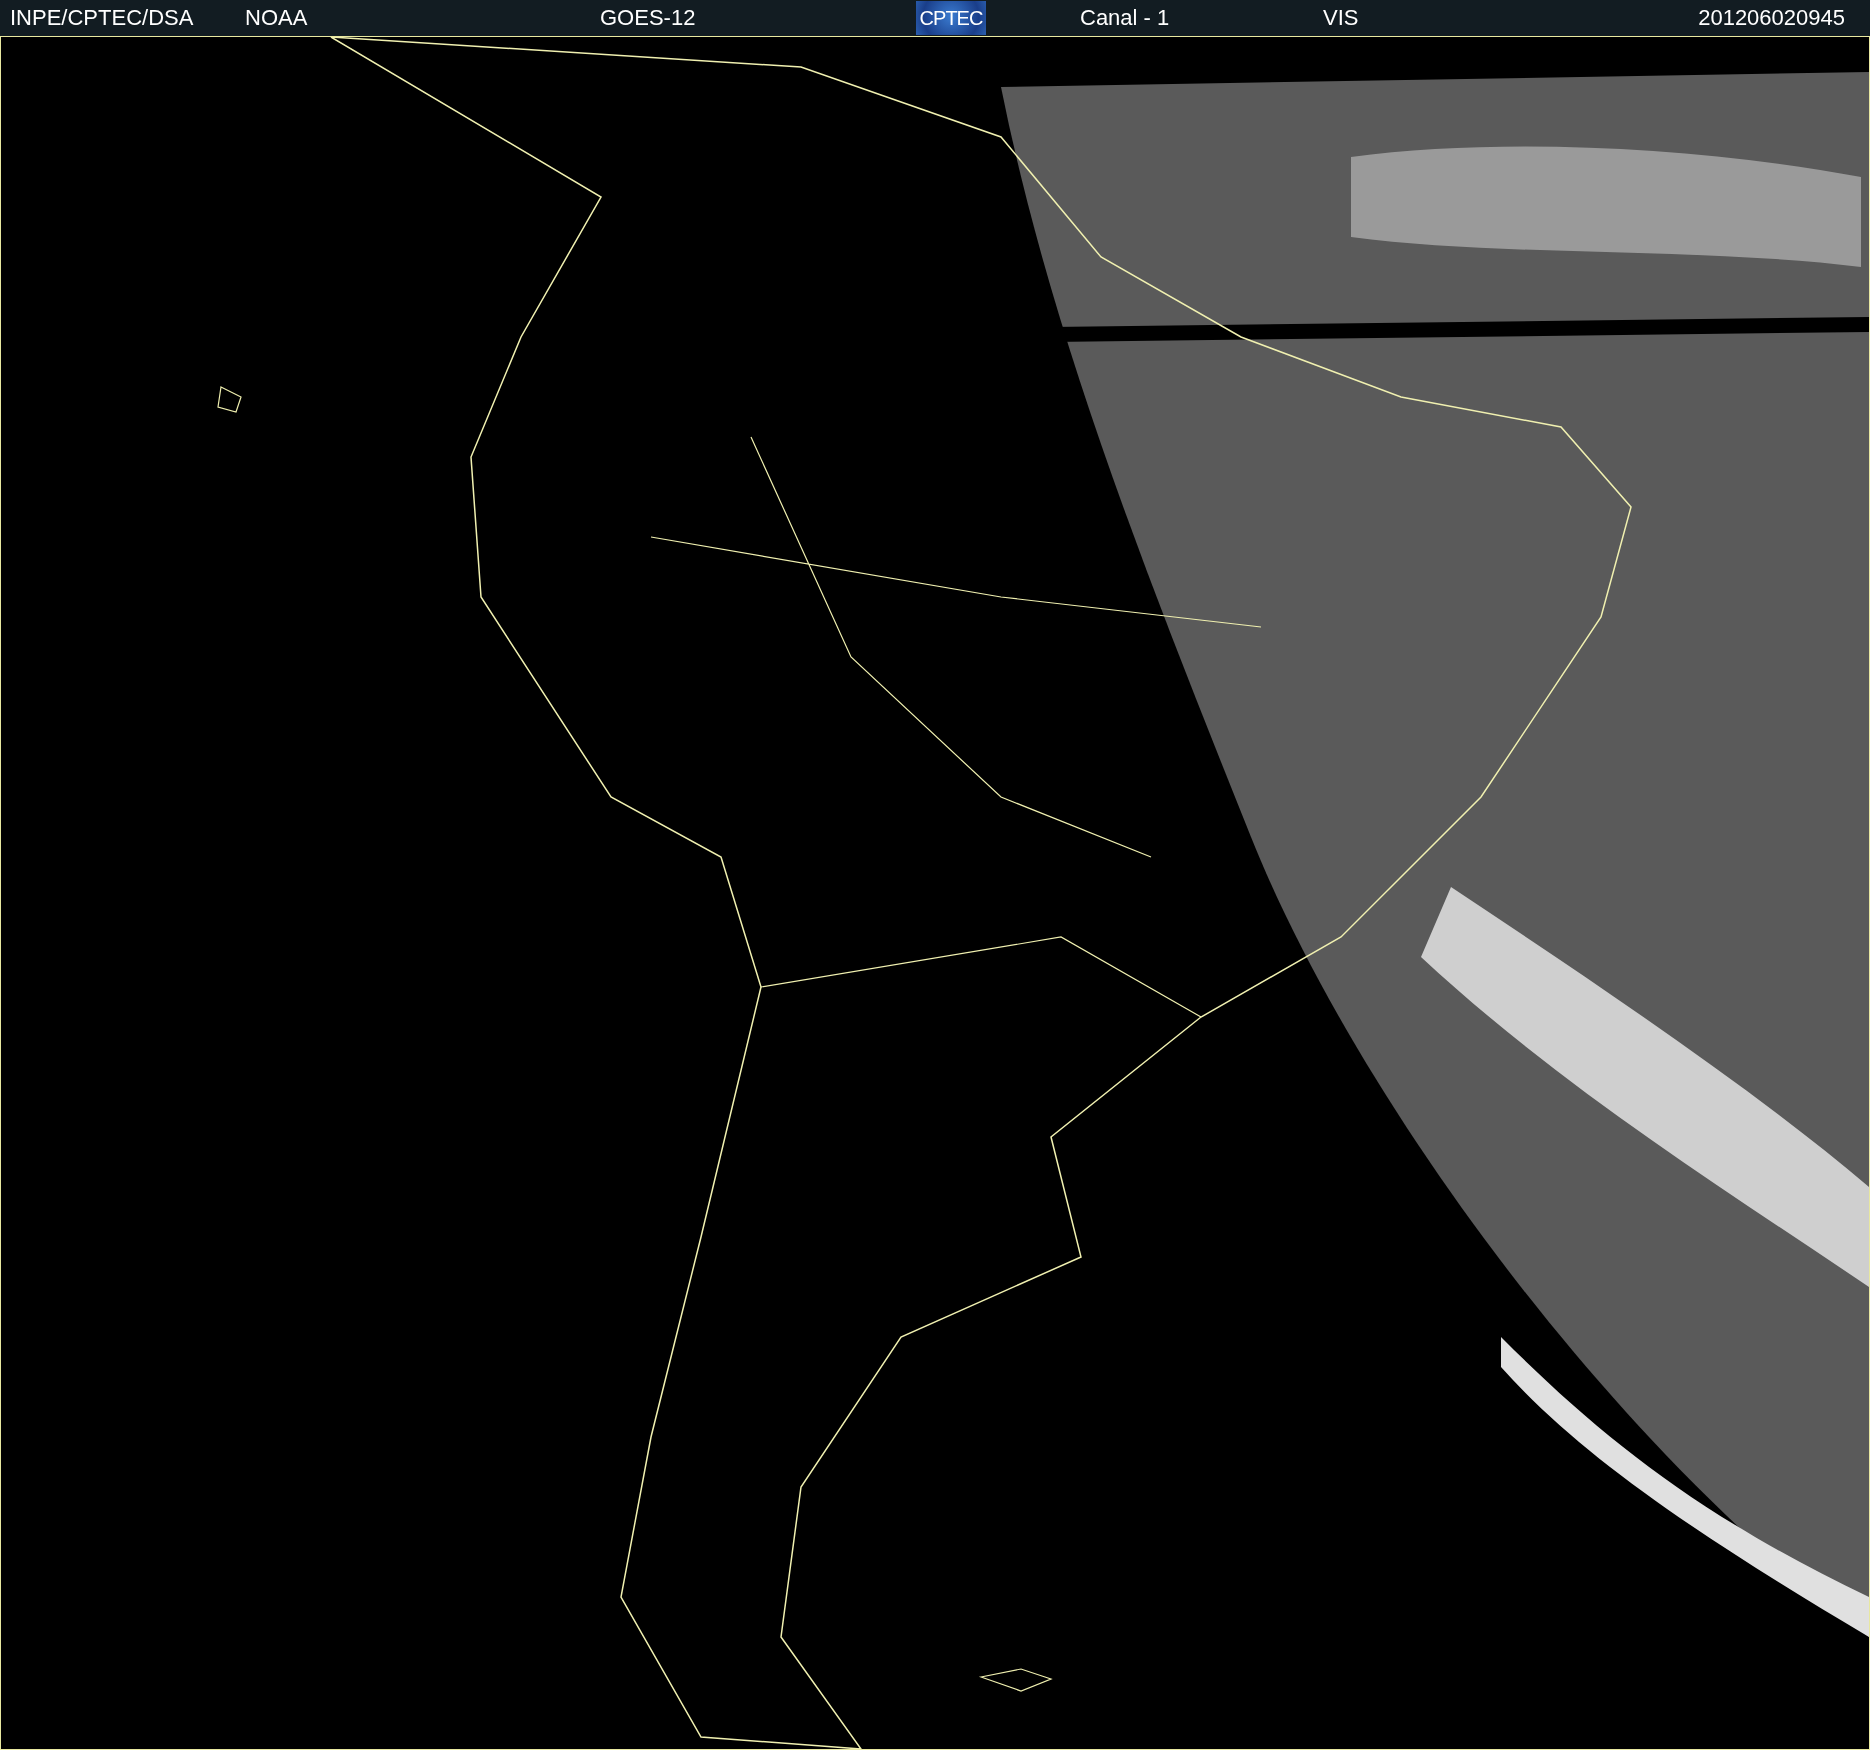  I want to click on timestamp-label: 201206020945, so click(1772, 18).